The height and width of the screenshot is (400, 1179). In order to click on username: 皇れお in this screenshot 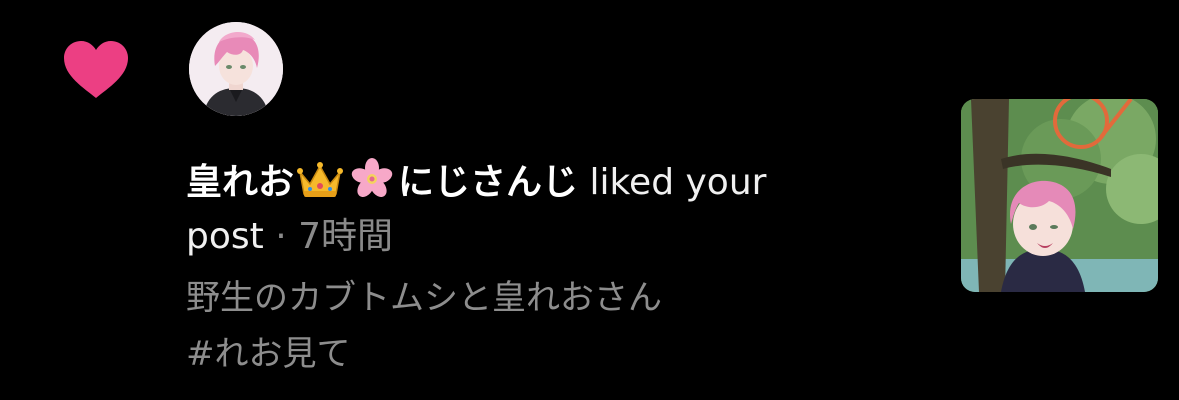, I will do `click(240, 182)`.